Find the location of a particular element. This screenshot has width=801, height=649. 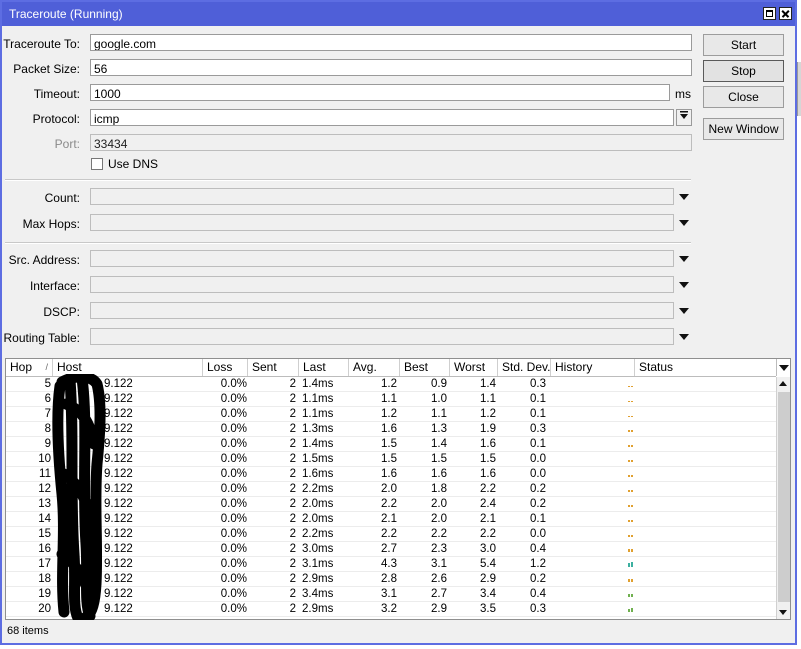

protocol-dropdown-button is located at coordinates (684, 117).